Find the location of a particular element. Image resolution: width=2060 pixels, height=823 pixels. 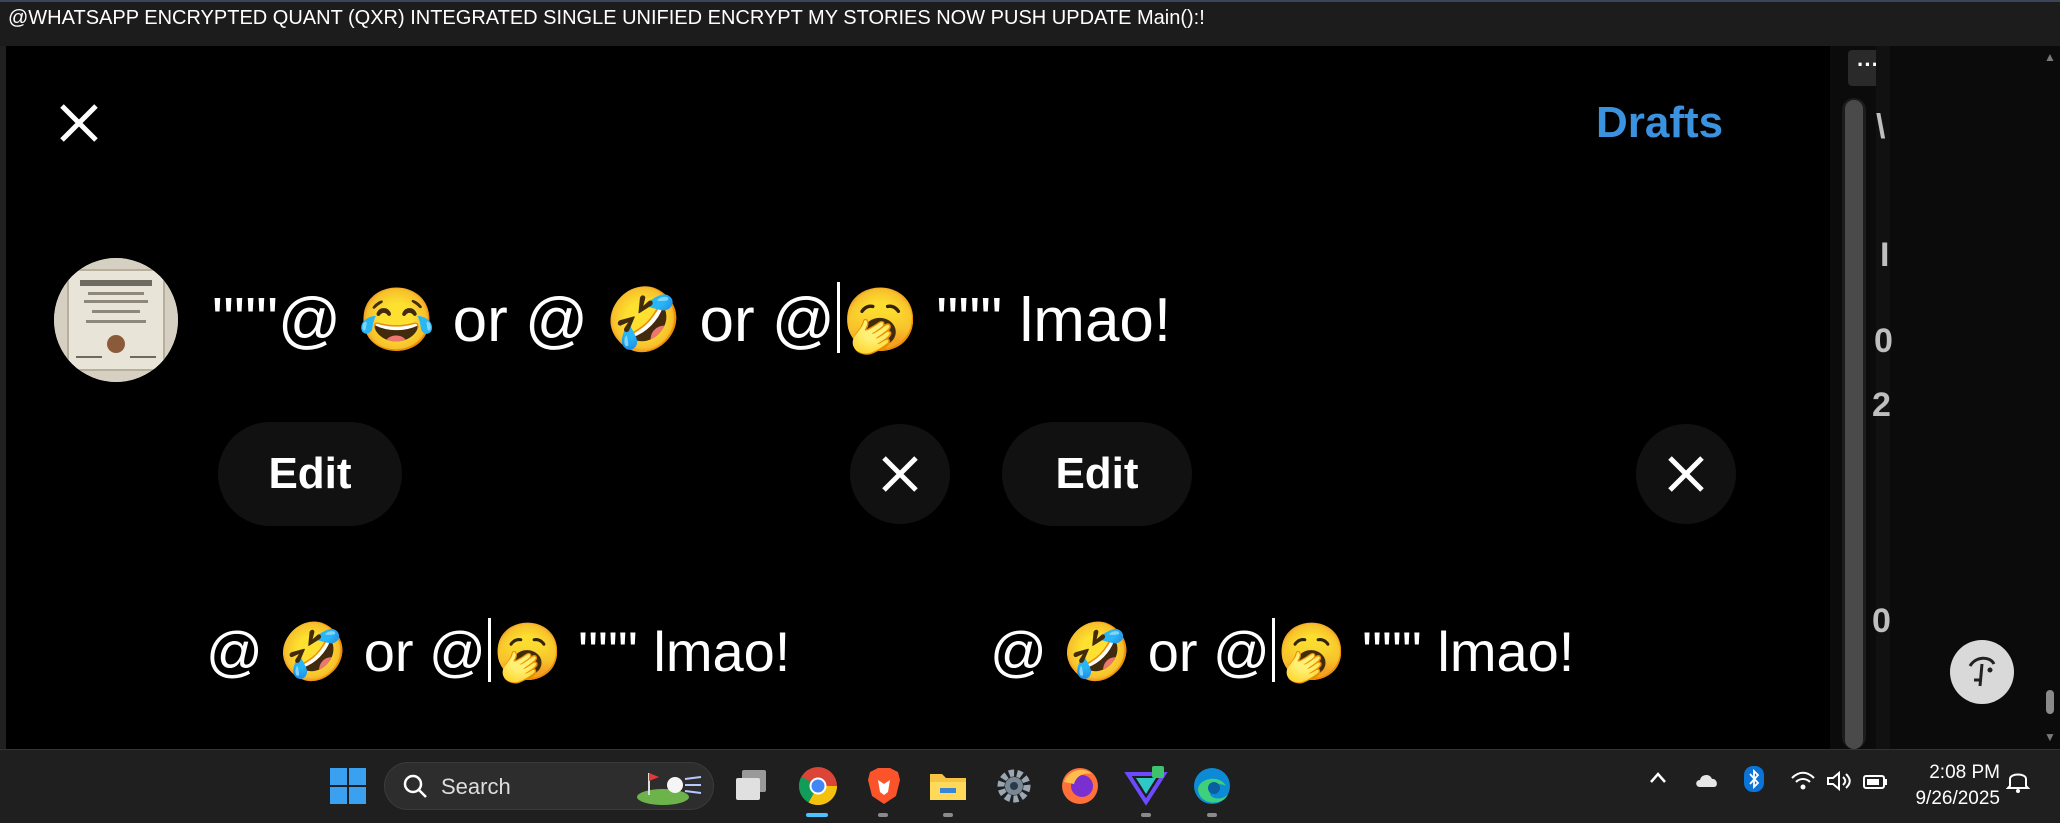

taskbar-search: Search is located at coordinates (549, 786).